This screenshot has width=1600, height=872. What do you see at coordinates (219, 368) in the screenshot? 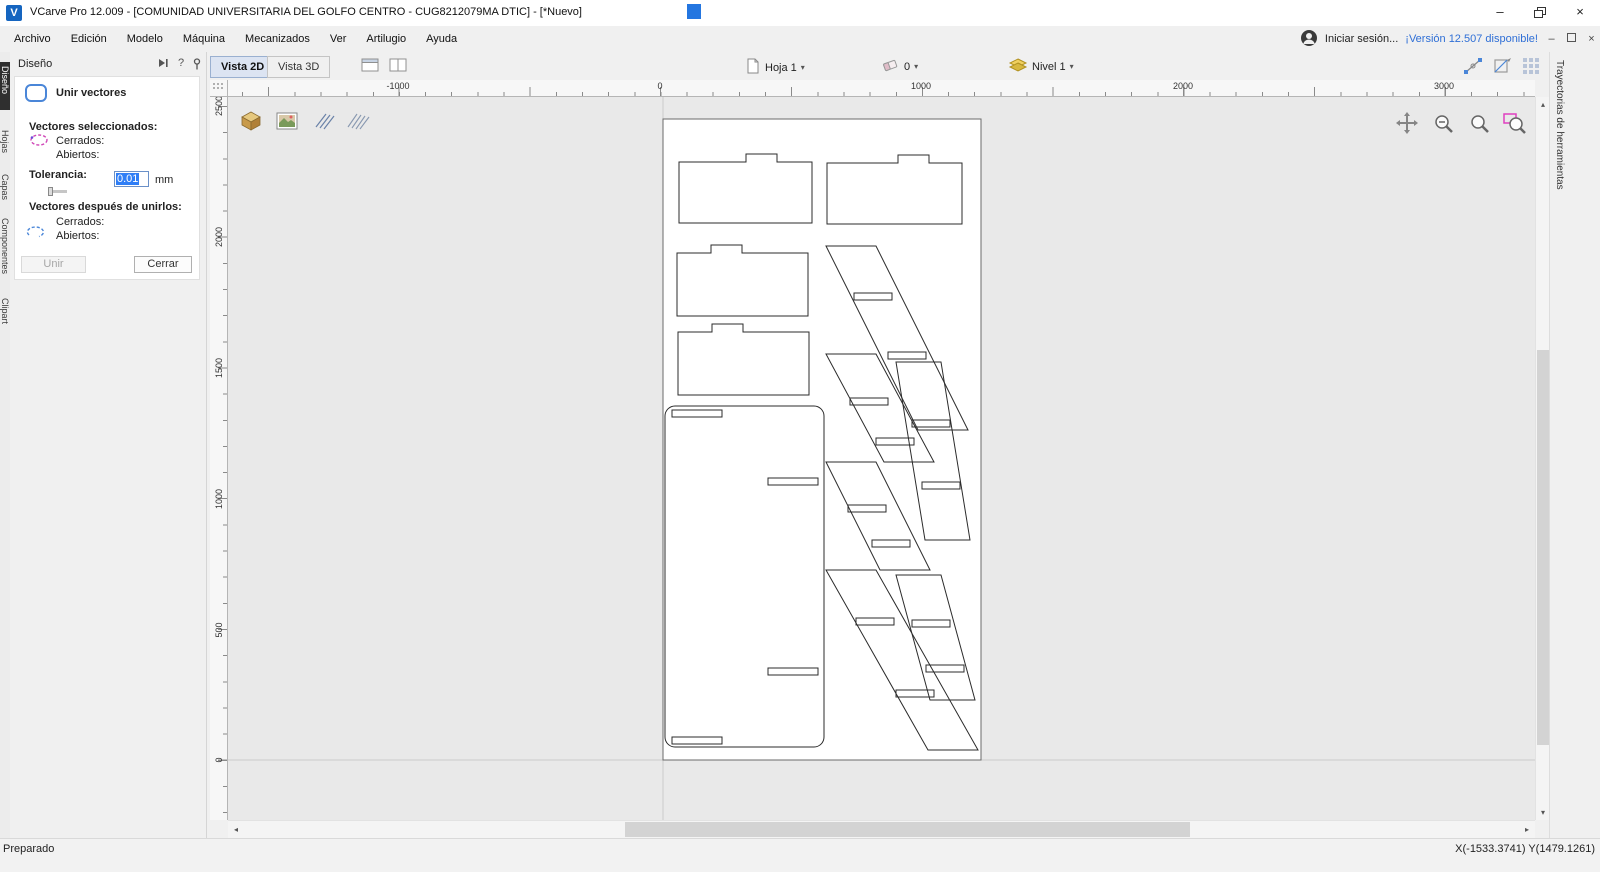
I see `v-ruler-label: 1500` at bounding box center [219, 368].